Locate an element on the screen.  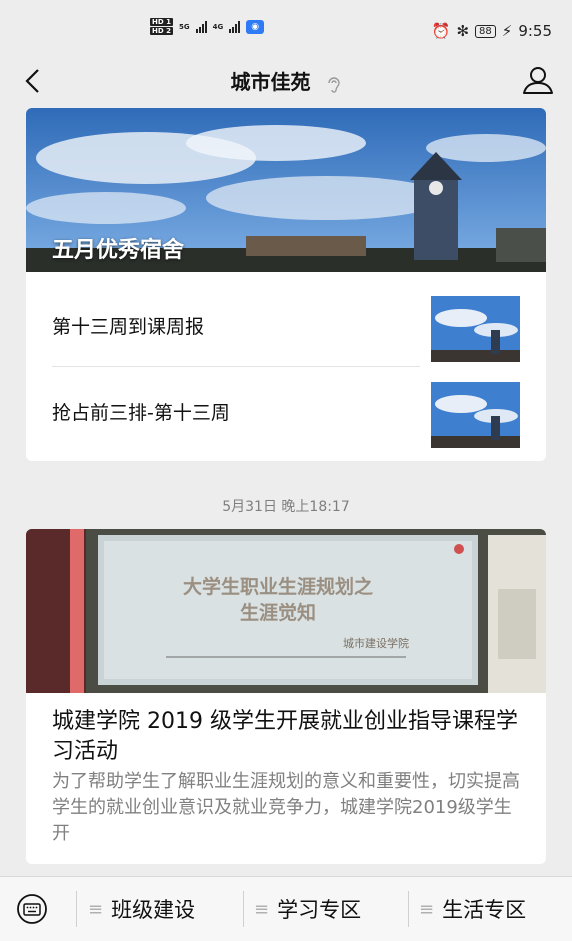
alarm-icon: ⏰ is located at coordinates (441, 31).